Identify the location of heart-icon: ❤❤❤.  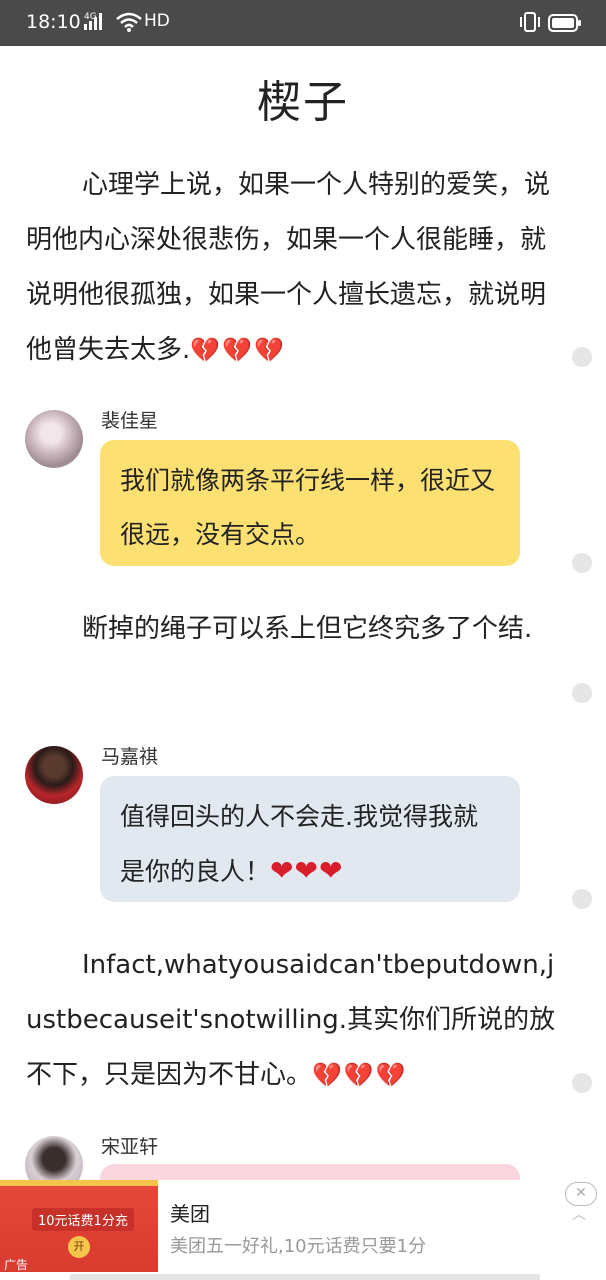
(307, 870).